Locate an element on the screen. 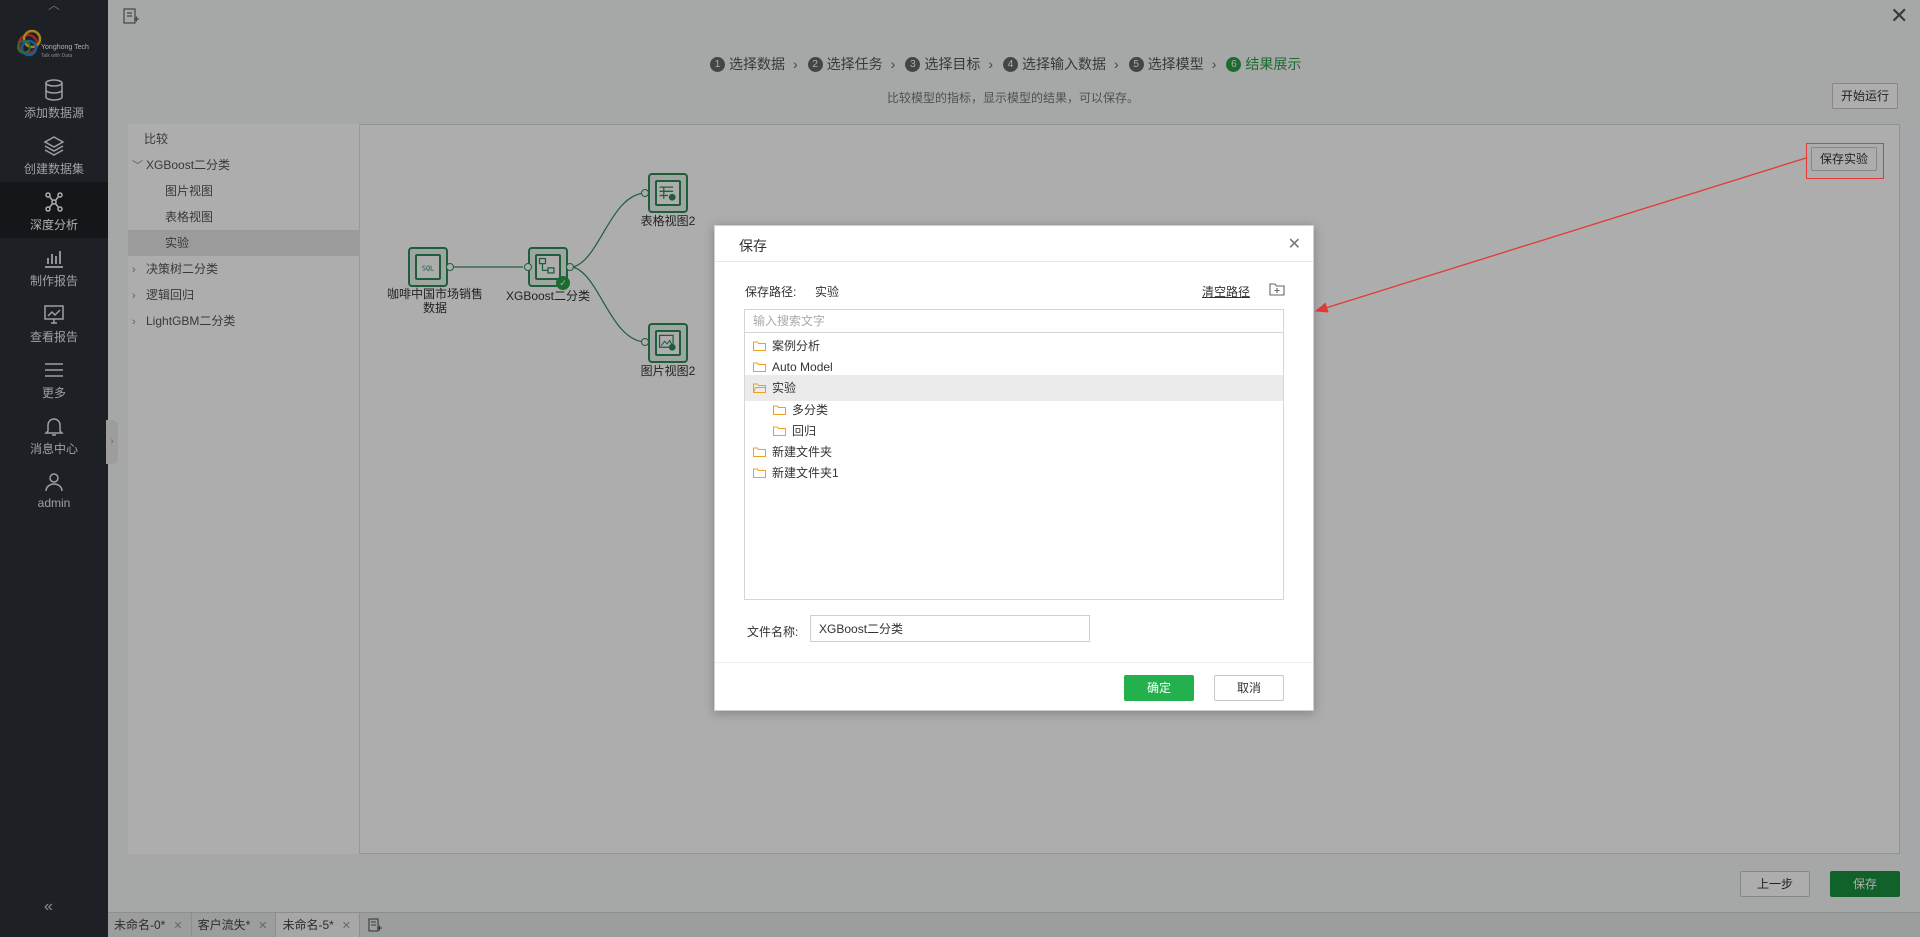 This screenshot has width=1920, height=937. folder-label: 新建文件夹1 is located at coordinates (805, 473).